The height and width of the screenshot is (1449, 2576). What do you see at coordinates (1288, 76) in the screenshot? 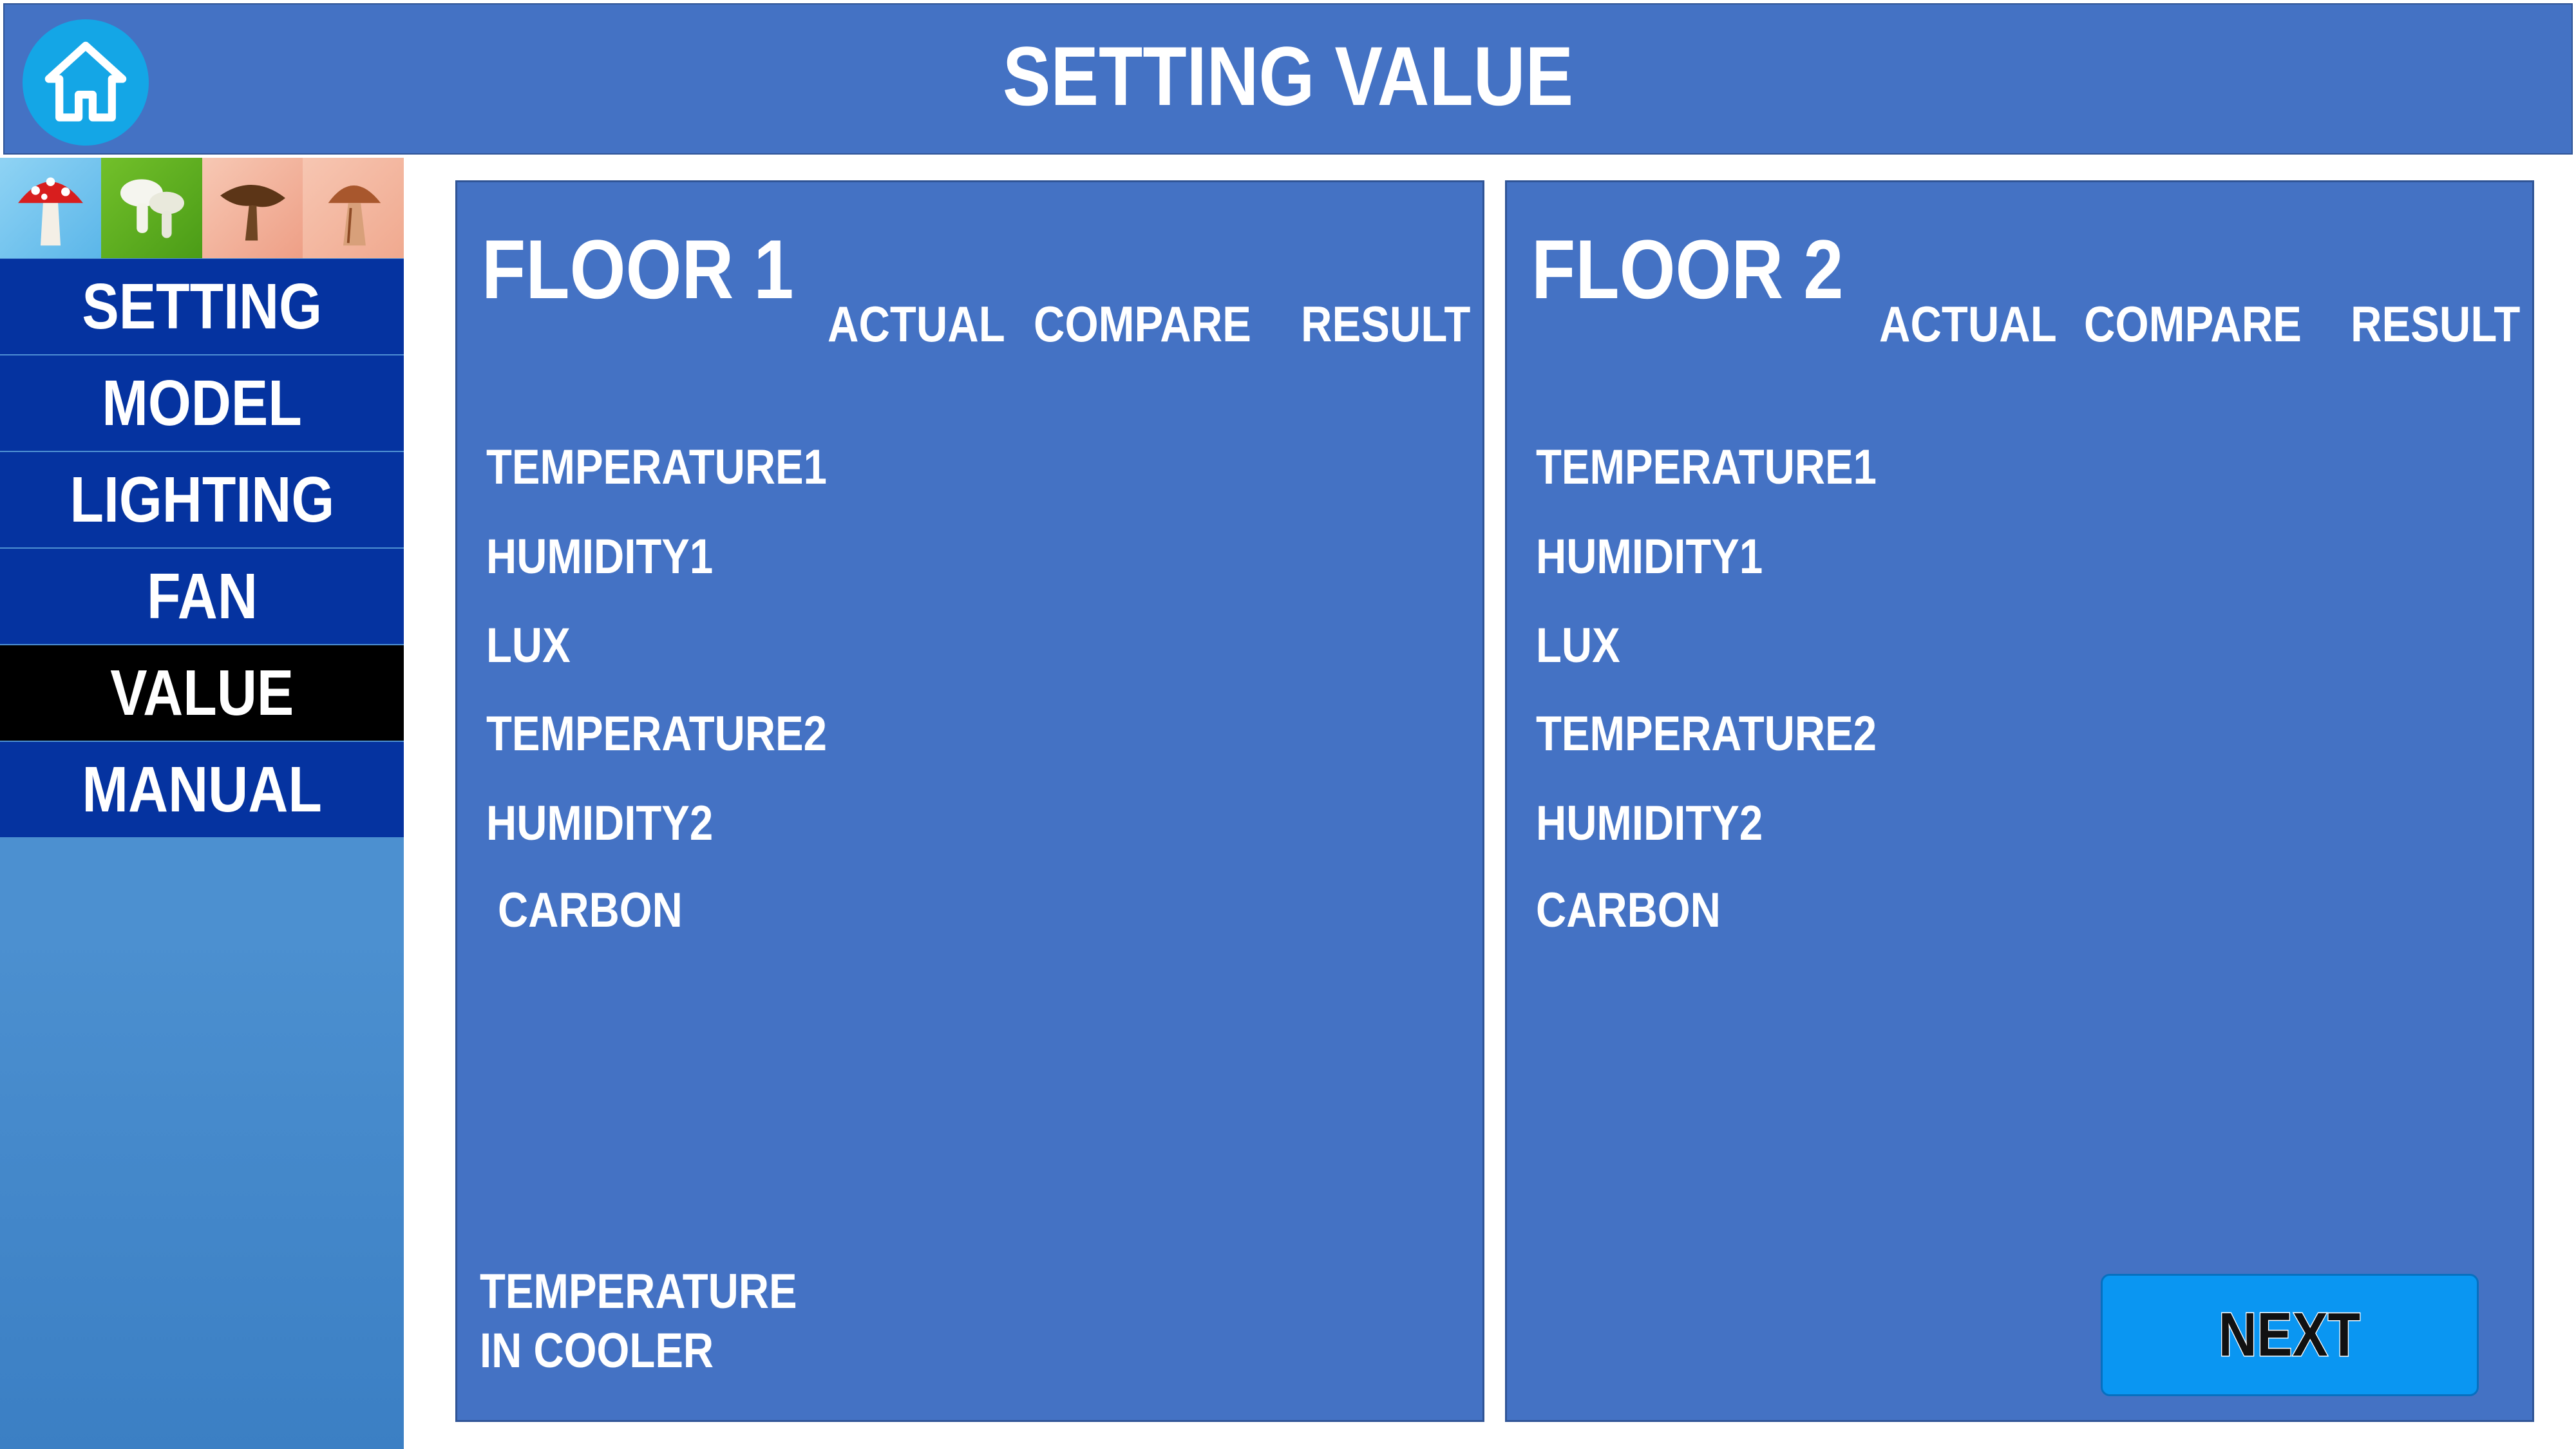
I see `page-title: SETTING VALUE` at bounding box center [1288, 76].